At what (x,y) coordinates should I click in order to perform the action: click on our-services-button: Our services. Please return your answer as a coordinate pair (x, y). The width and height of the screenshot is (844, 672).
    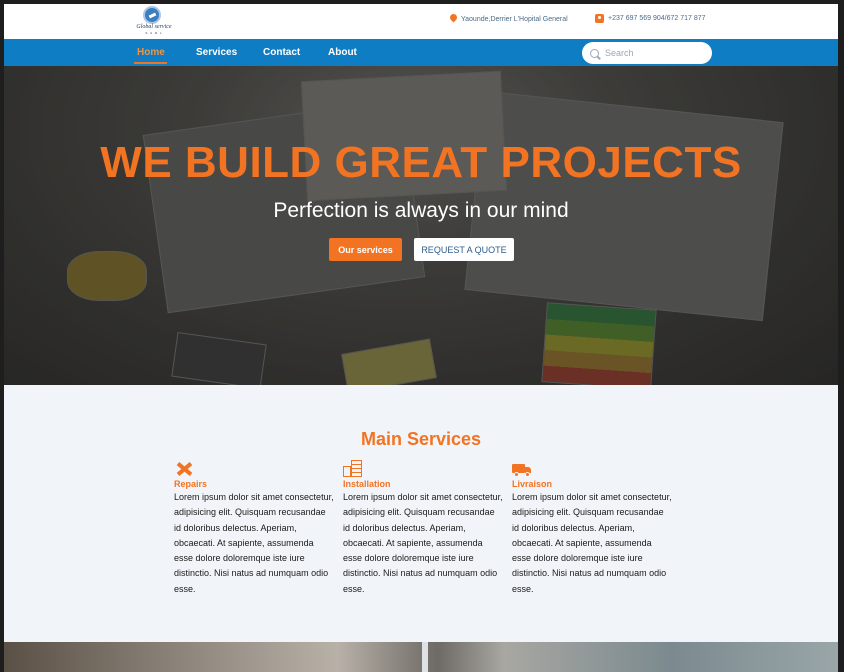
    Looking at the image, I should click on (365, 249).